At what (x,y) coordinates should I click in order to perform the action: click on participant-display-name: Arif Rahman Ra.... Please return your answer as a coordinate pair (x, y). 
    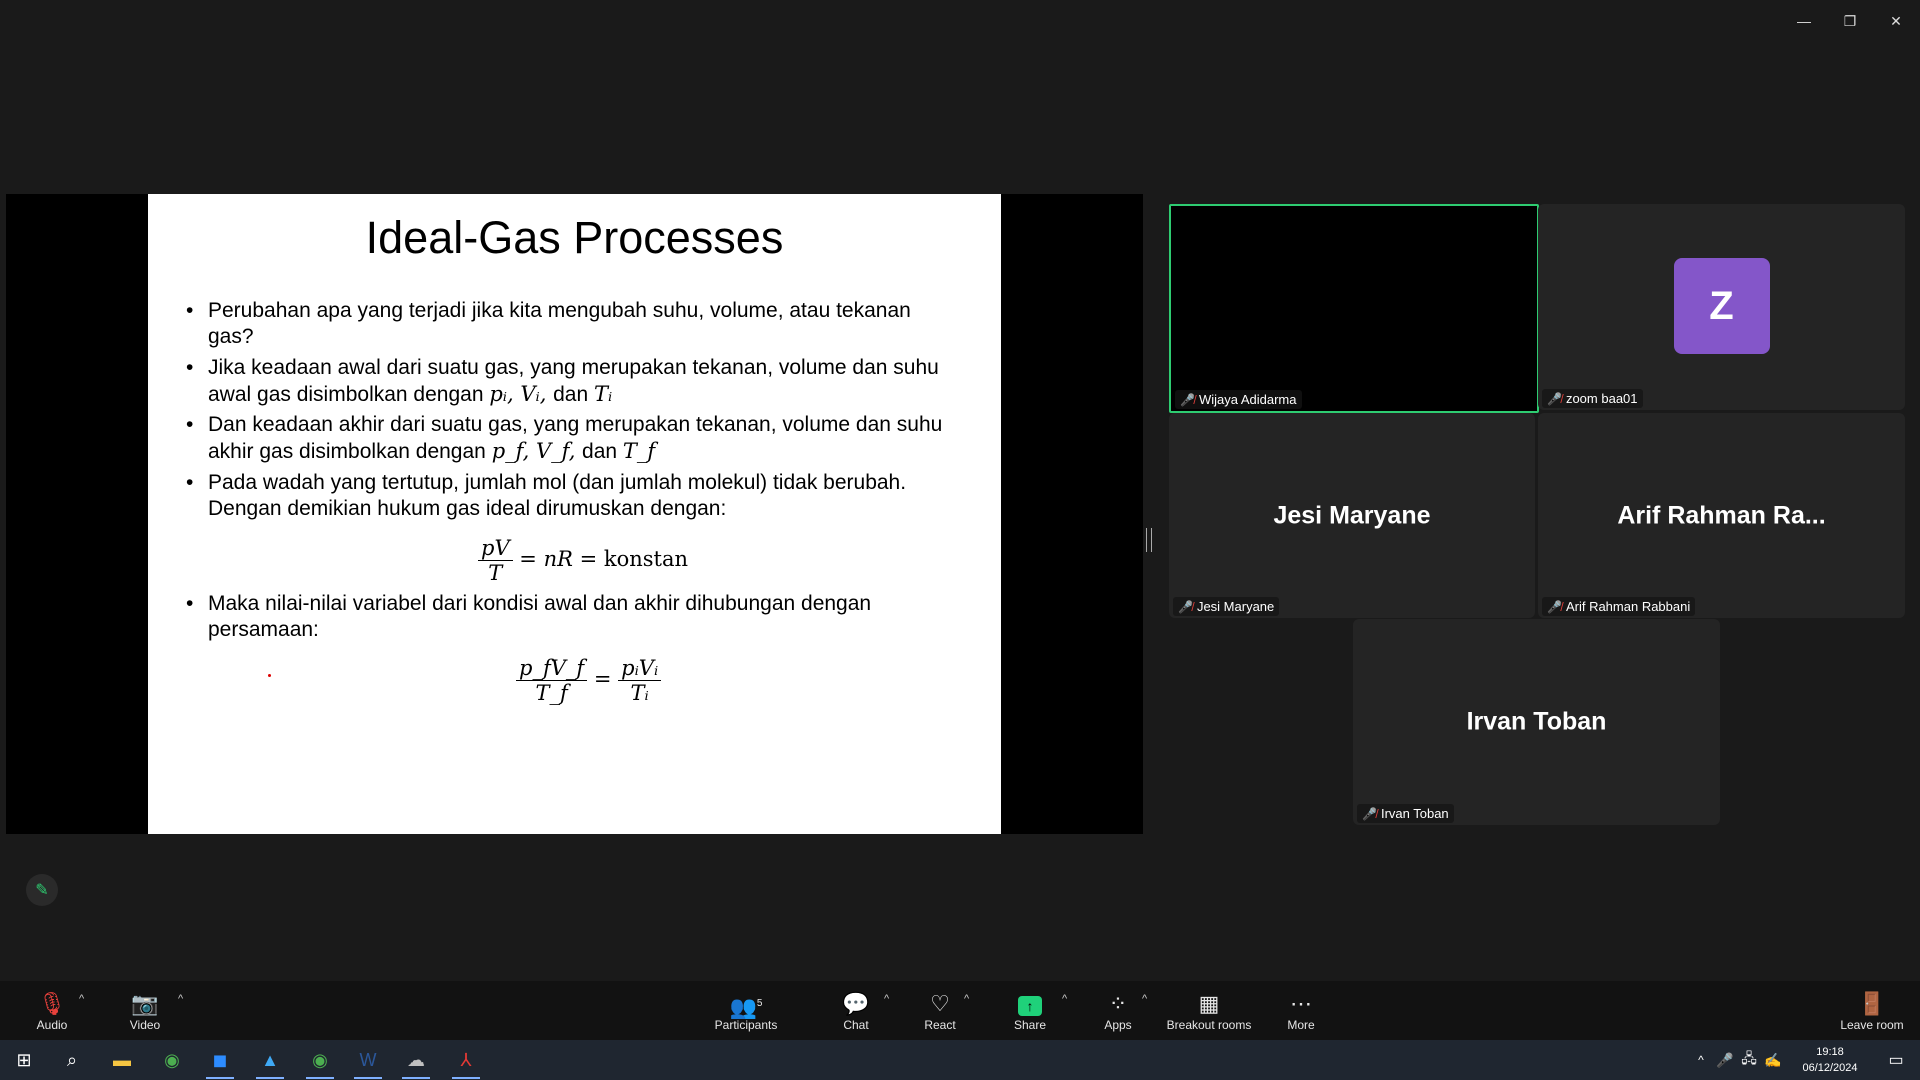
    Looking at the image, I should click on (1721, 515).